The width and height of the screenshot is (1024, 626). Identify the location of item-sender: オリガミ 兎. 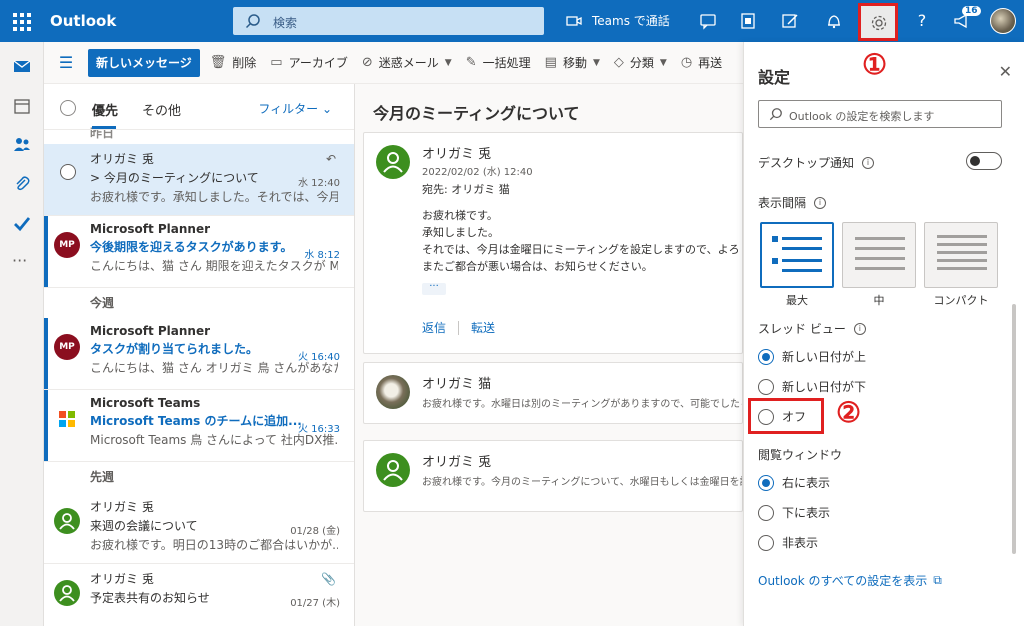
(122, 579).